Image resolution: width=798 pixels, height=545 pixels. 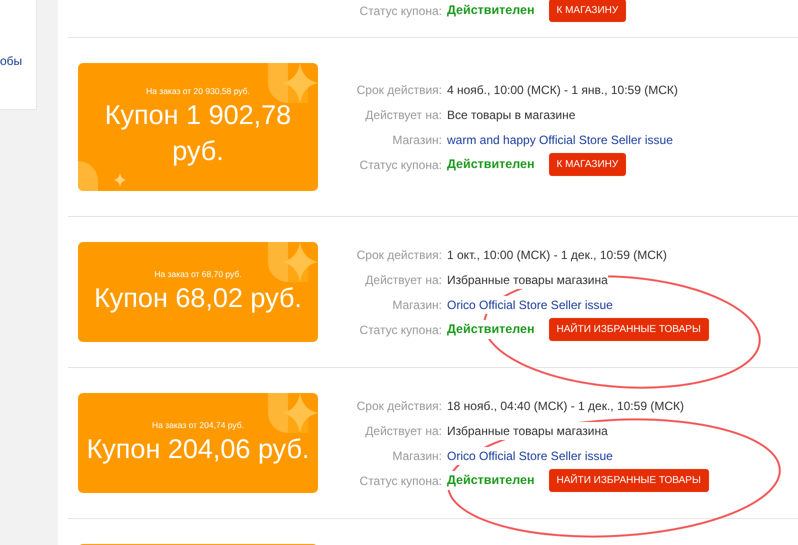 What do you see at coordinates (198, 298) in the screenshot?
I see `coupon-amount: Купон 68,02 руб.` at bounding box center [198, 298].